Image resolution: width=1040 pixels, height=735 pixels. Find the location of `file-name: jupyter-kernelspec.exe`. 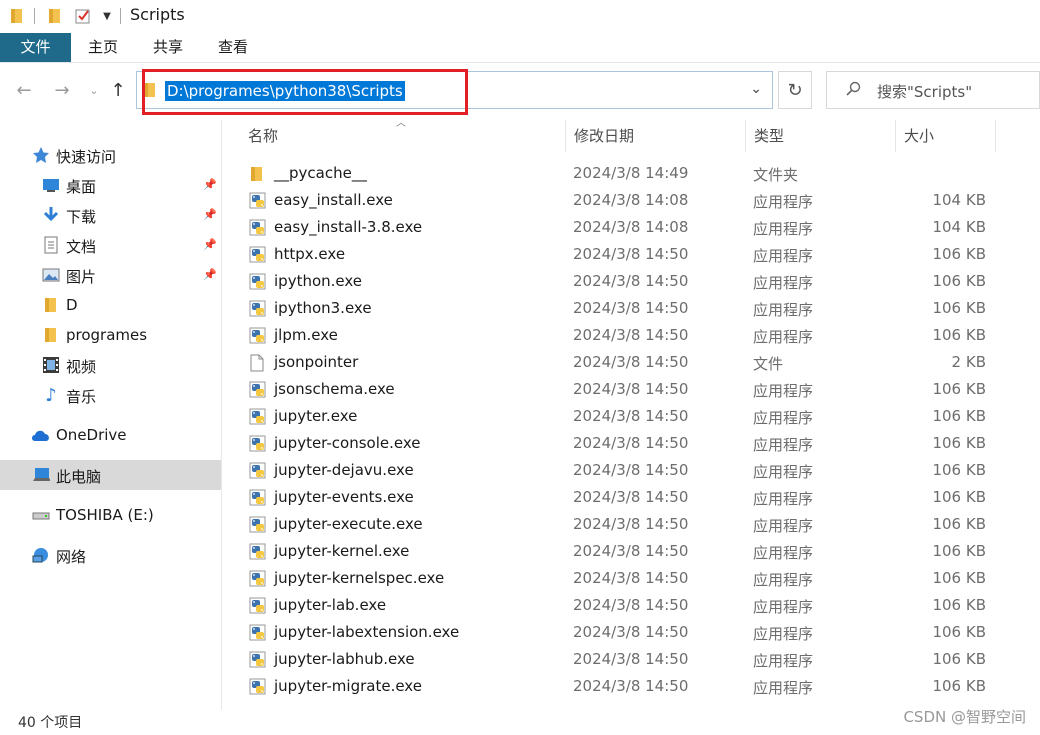

file-name: jupyter-kernelspec.exe is located at coordinates (359, 578).